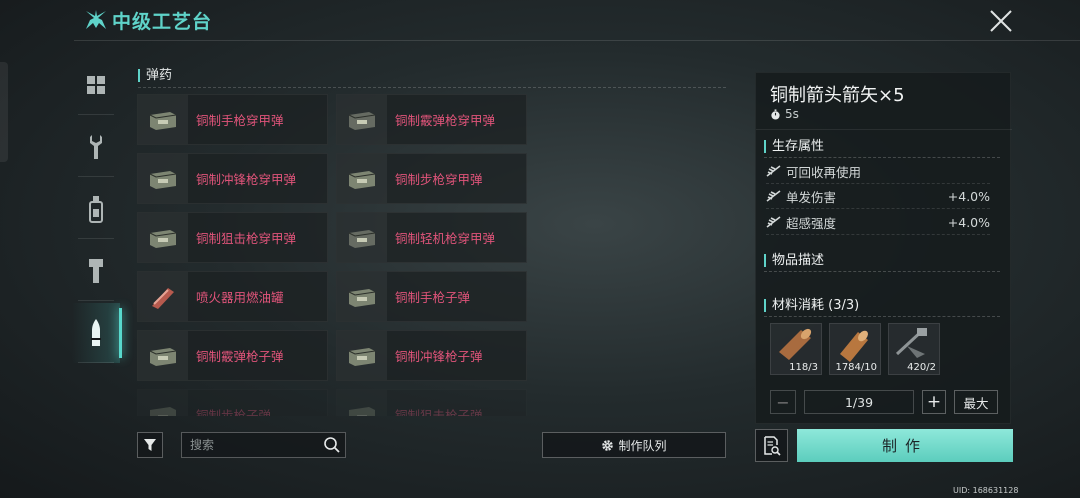  I want to click on torch-icon, so click(96, 271).